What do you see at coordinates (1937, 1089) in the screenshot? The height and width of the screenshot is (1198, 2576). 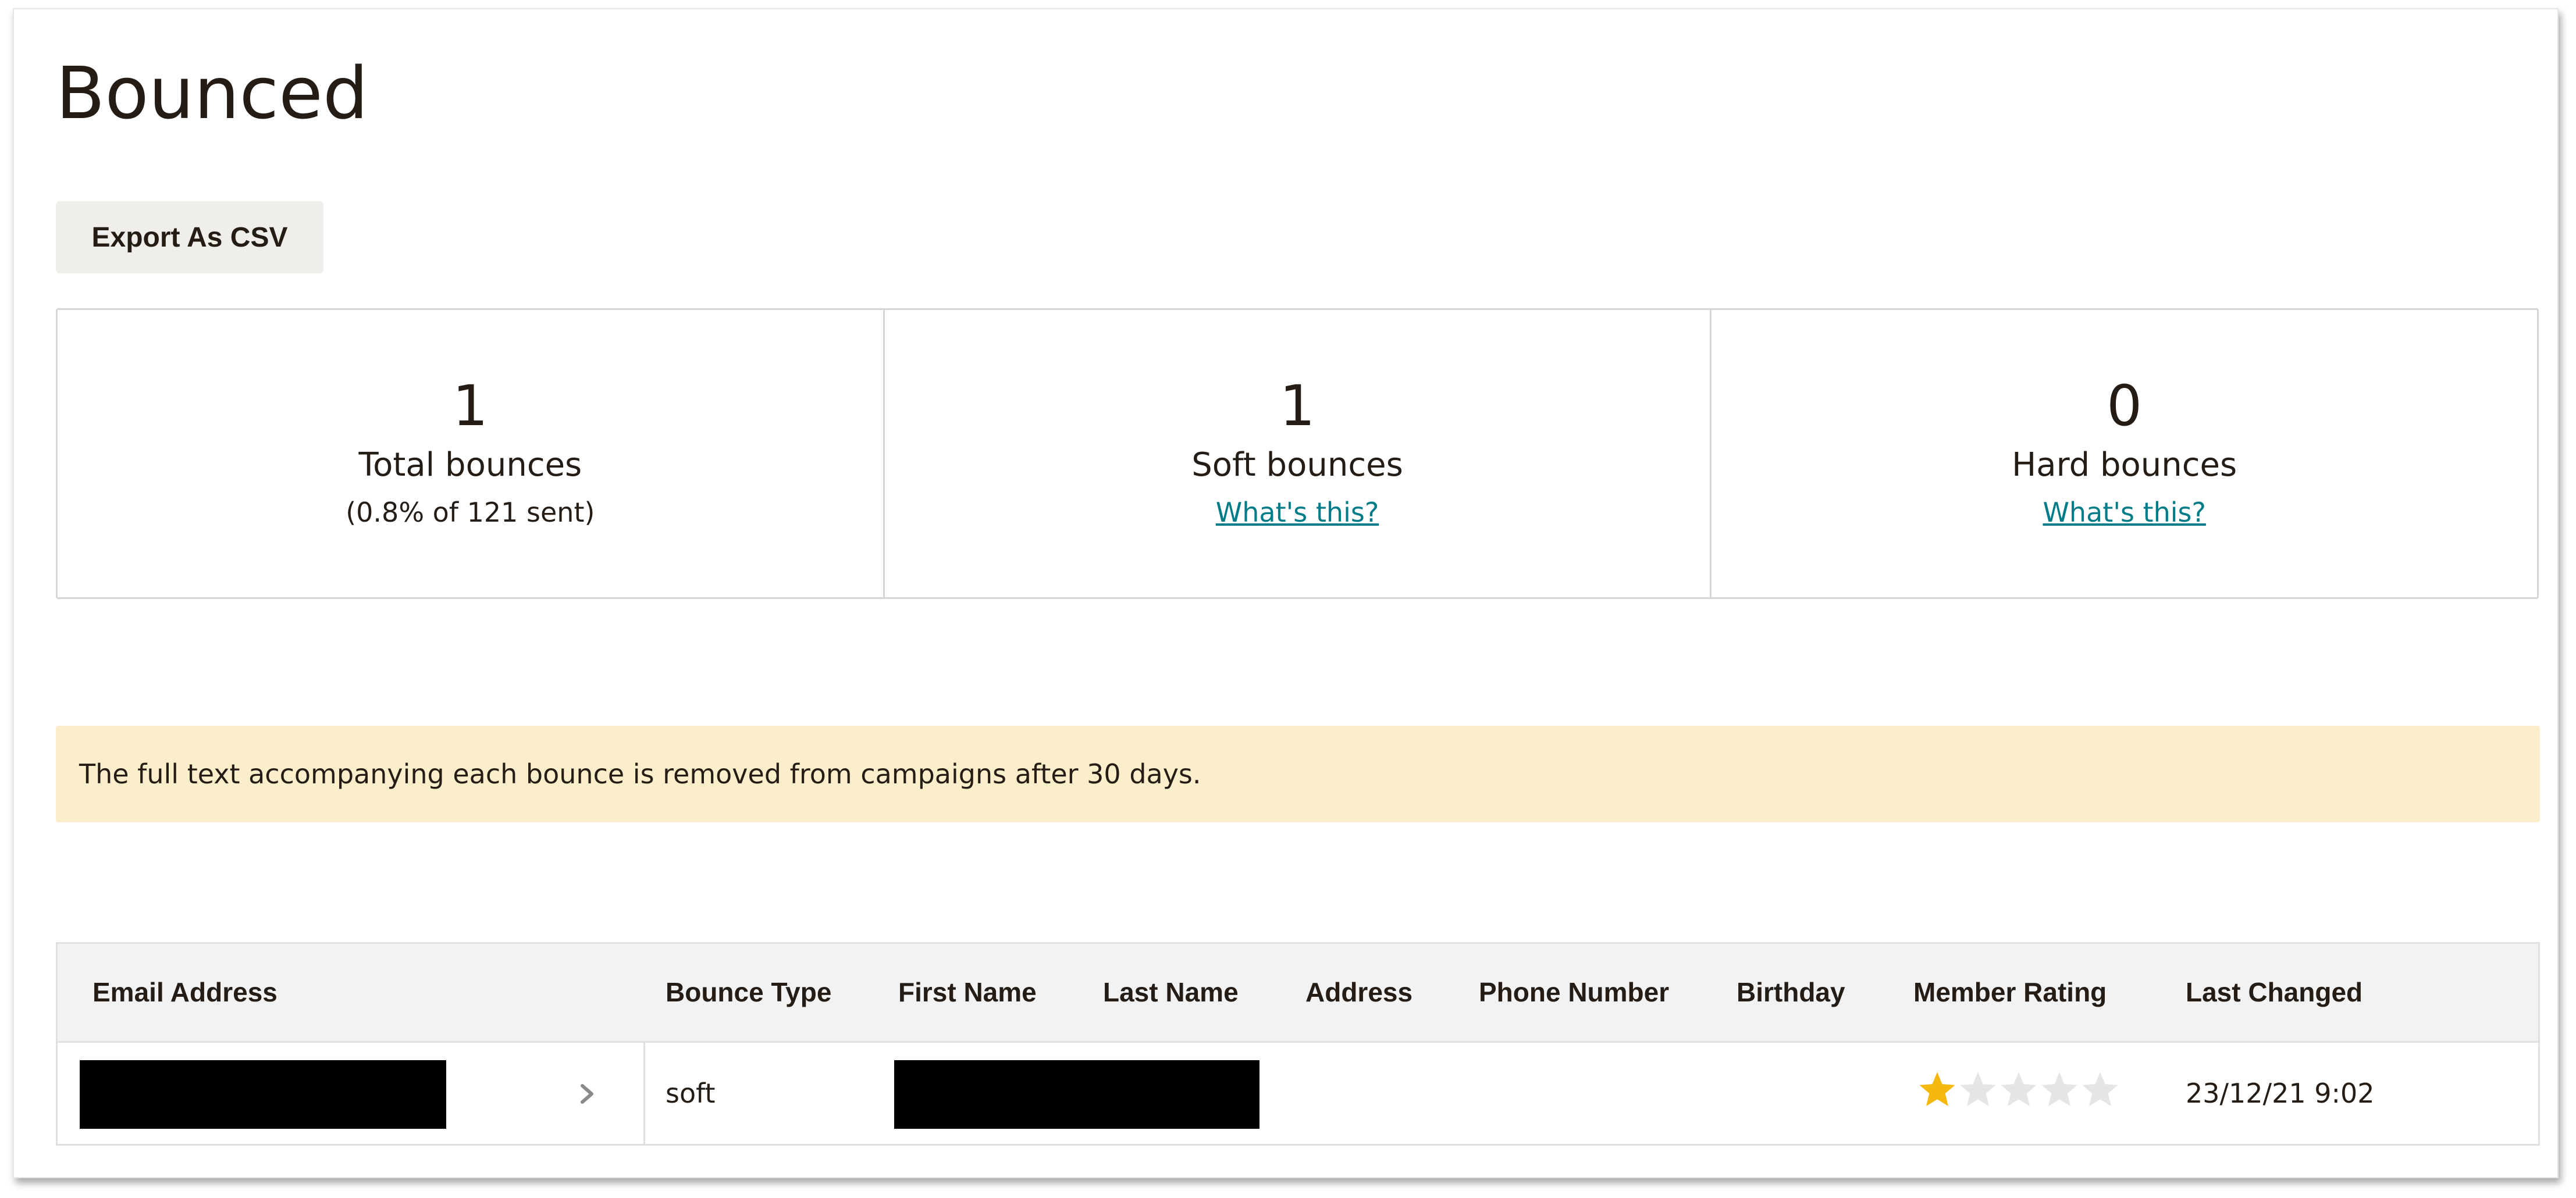 I see `star-filled-icon` at bounding box center [1937, 1089].